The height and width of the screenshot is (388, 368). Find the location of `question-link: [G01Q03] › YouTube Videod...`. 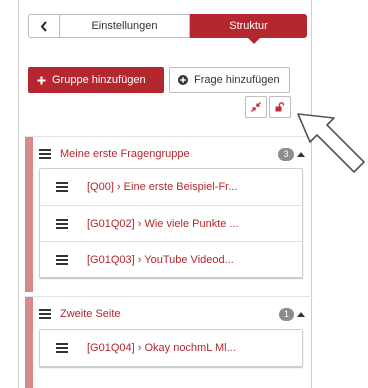

question-link: [G01Q03] › YouTube Videod... is located at coordinates (160, 260).